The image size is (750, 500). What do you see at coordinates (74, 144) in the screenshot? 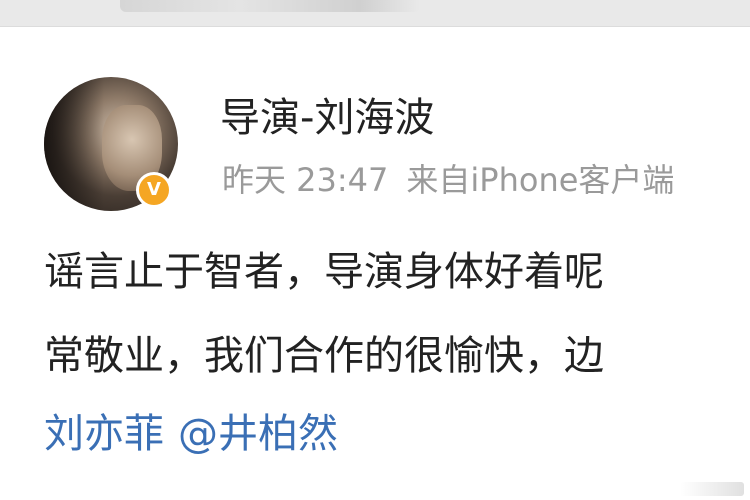
I see `avatar-shadow` at bounding box center [74, 144].